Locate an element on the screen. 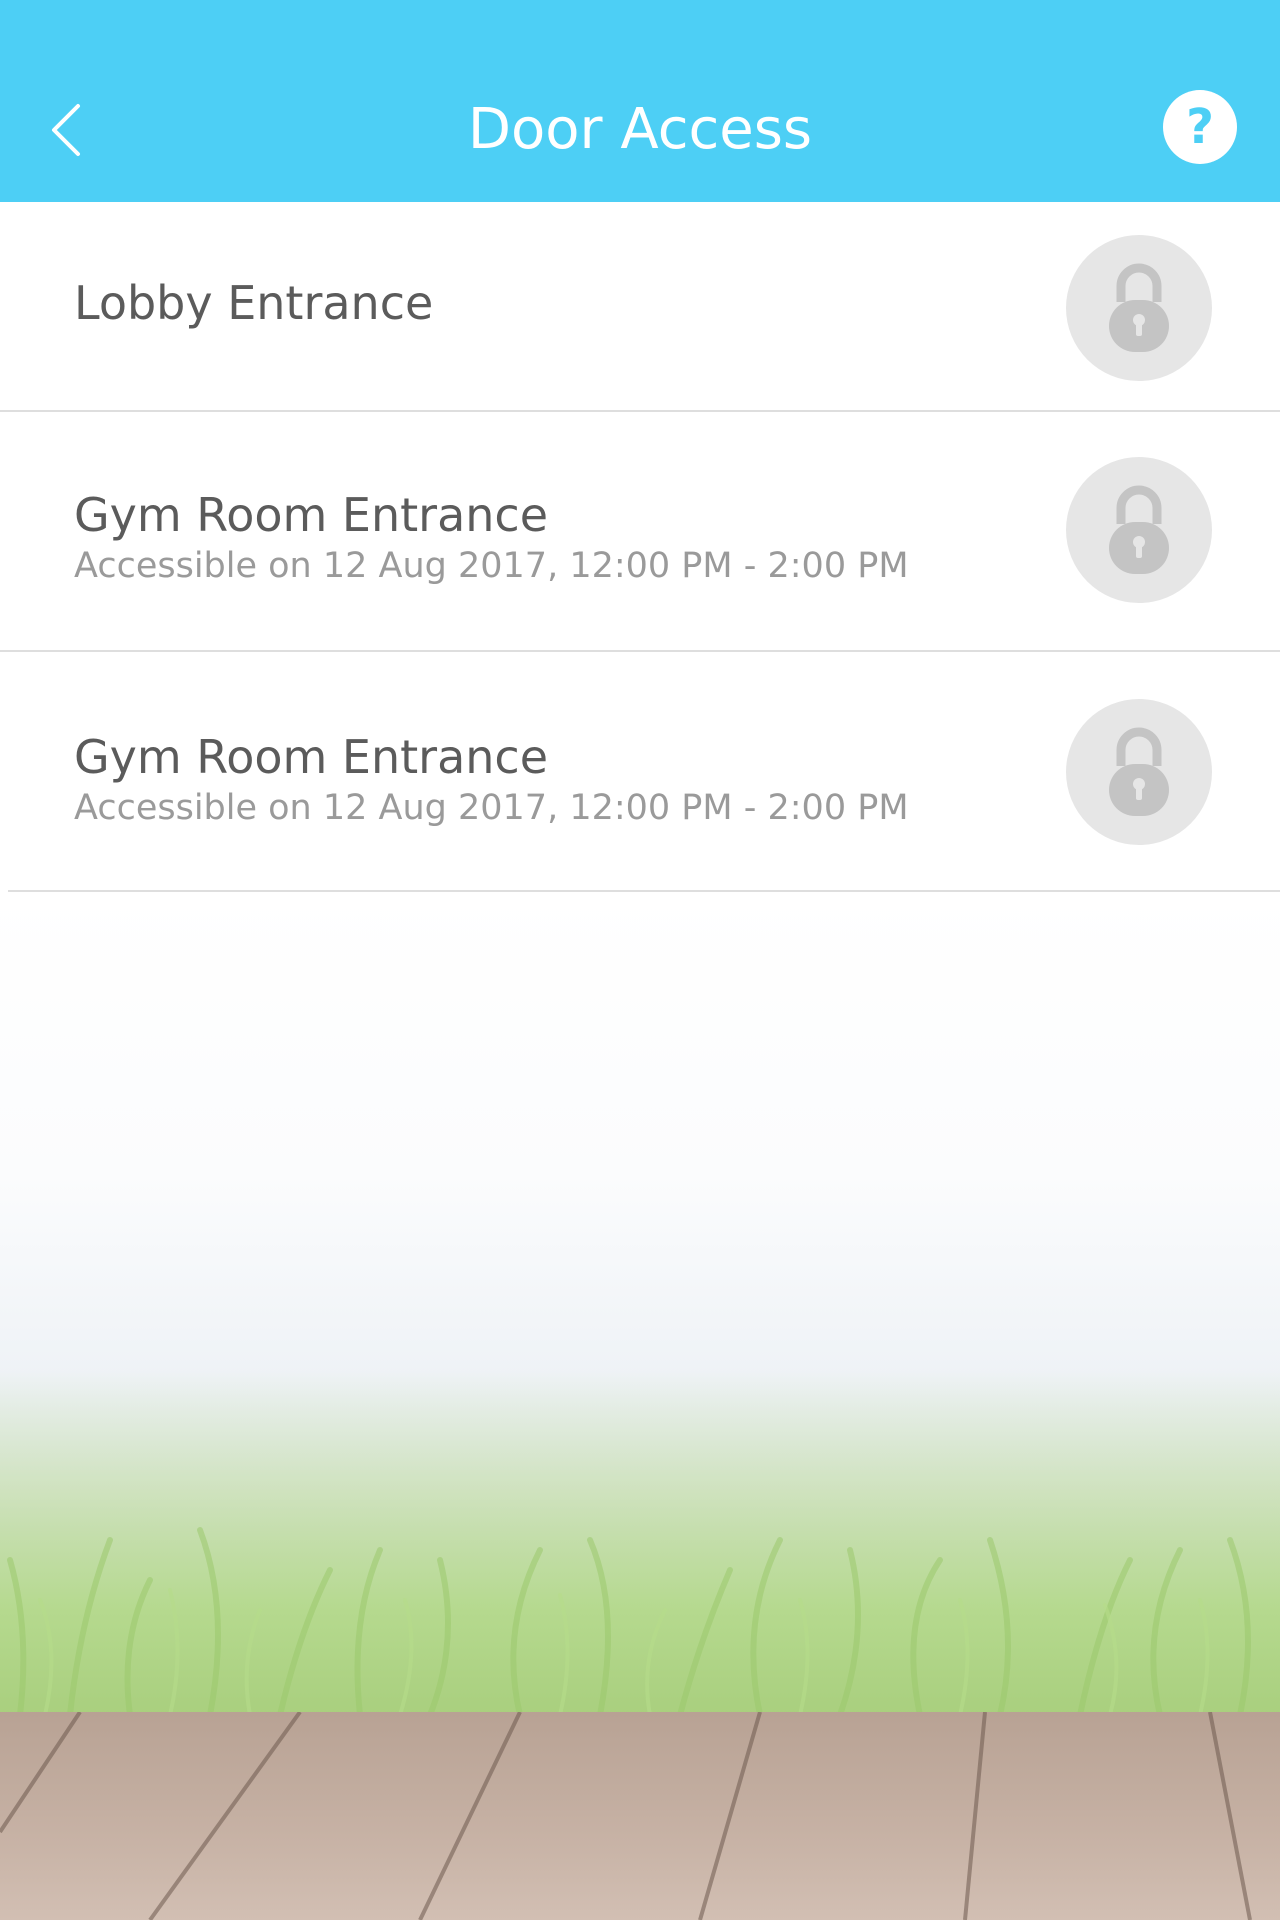 The height and width of the screenshot is (1920, 1280). help-button: ? is located at coordinates (1200, 127).